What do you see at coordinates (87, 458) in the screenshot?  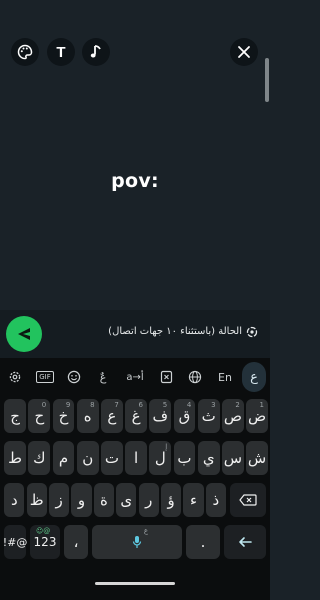 I see `key-ن: ن` at bounding box center [87, 458].